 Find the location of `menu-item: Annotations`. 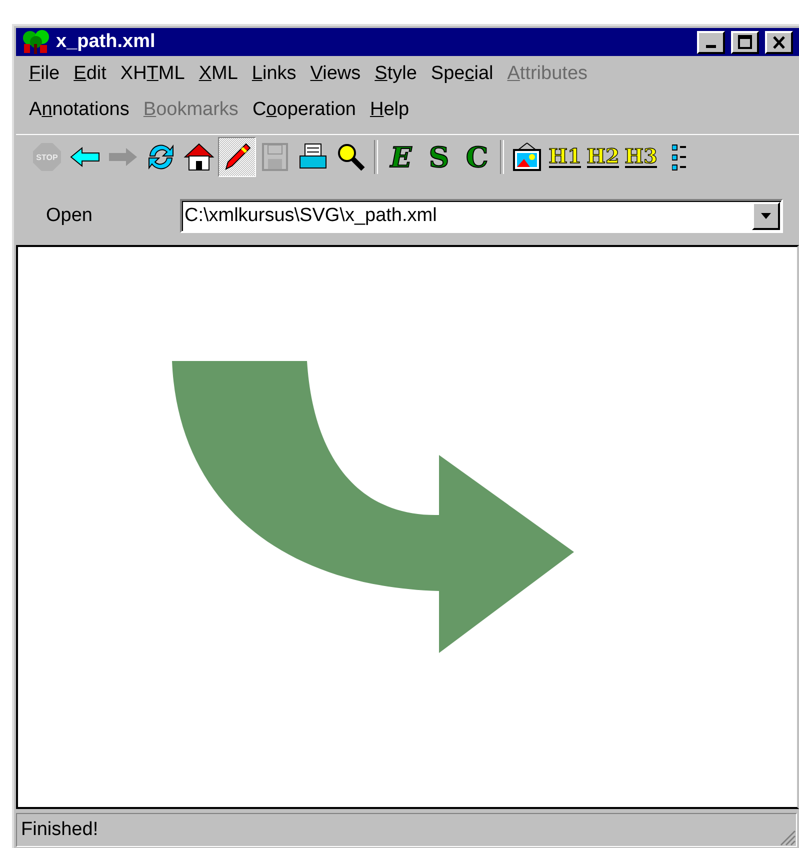

menu-item: Annotations is located at coordinates (79, 110).